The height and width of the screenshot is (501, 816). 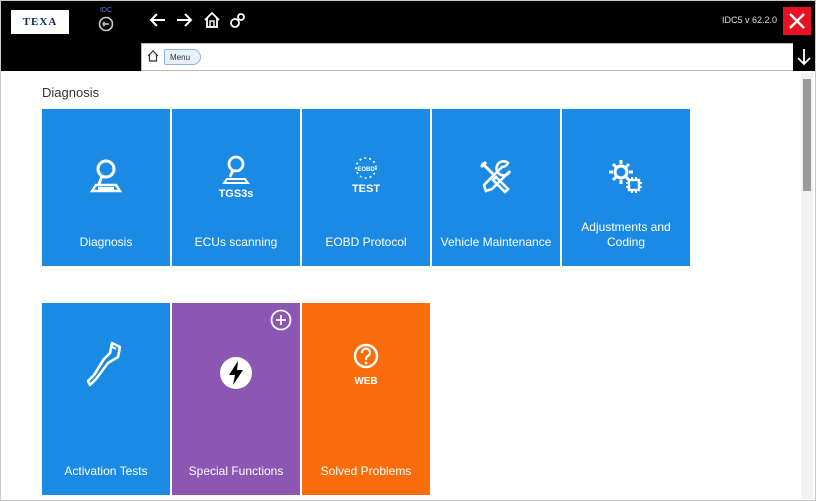 What do you see at coordinates (807, 286) in the screenshot?
I see `vertical-scrollbar` at bounding box center [807, 286].